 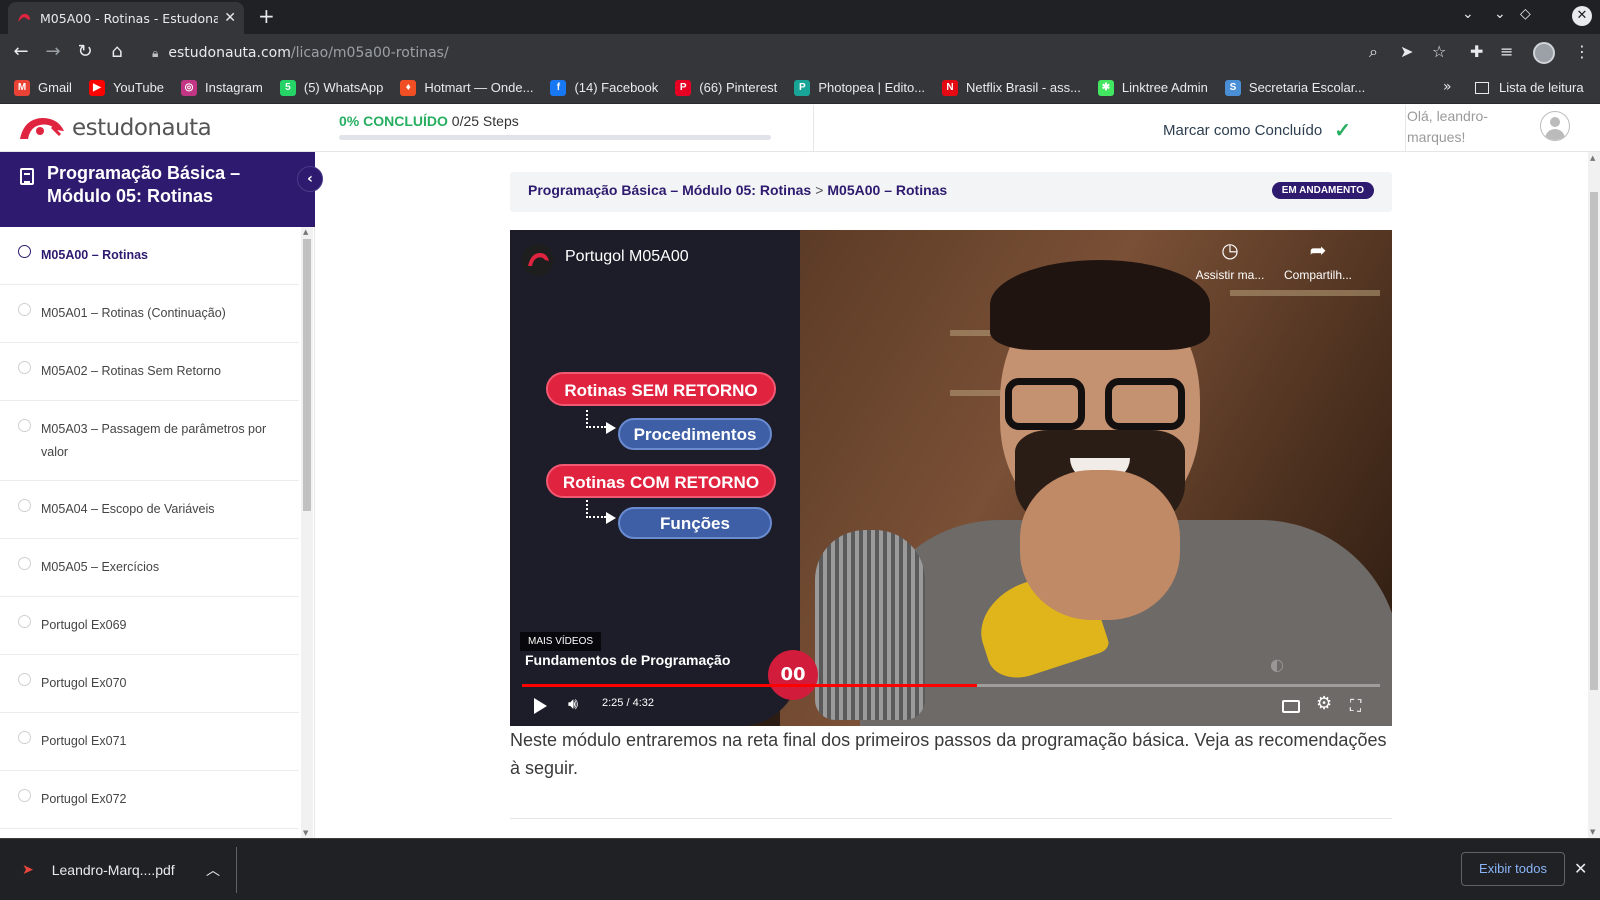 I want to click on settings-gear-icon: ⚙, so click(x=1324, y=703).